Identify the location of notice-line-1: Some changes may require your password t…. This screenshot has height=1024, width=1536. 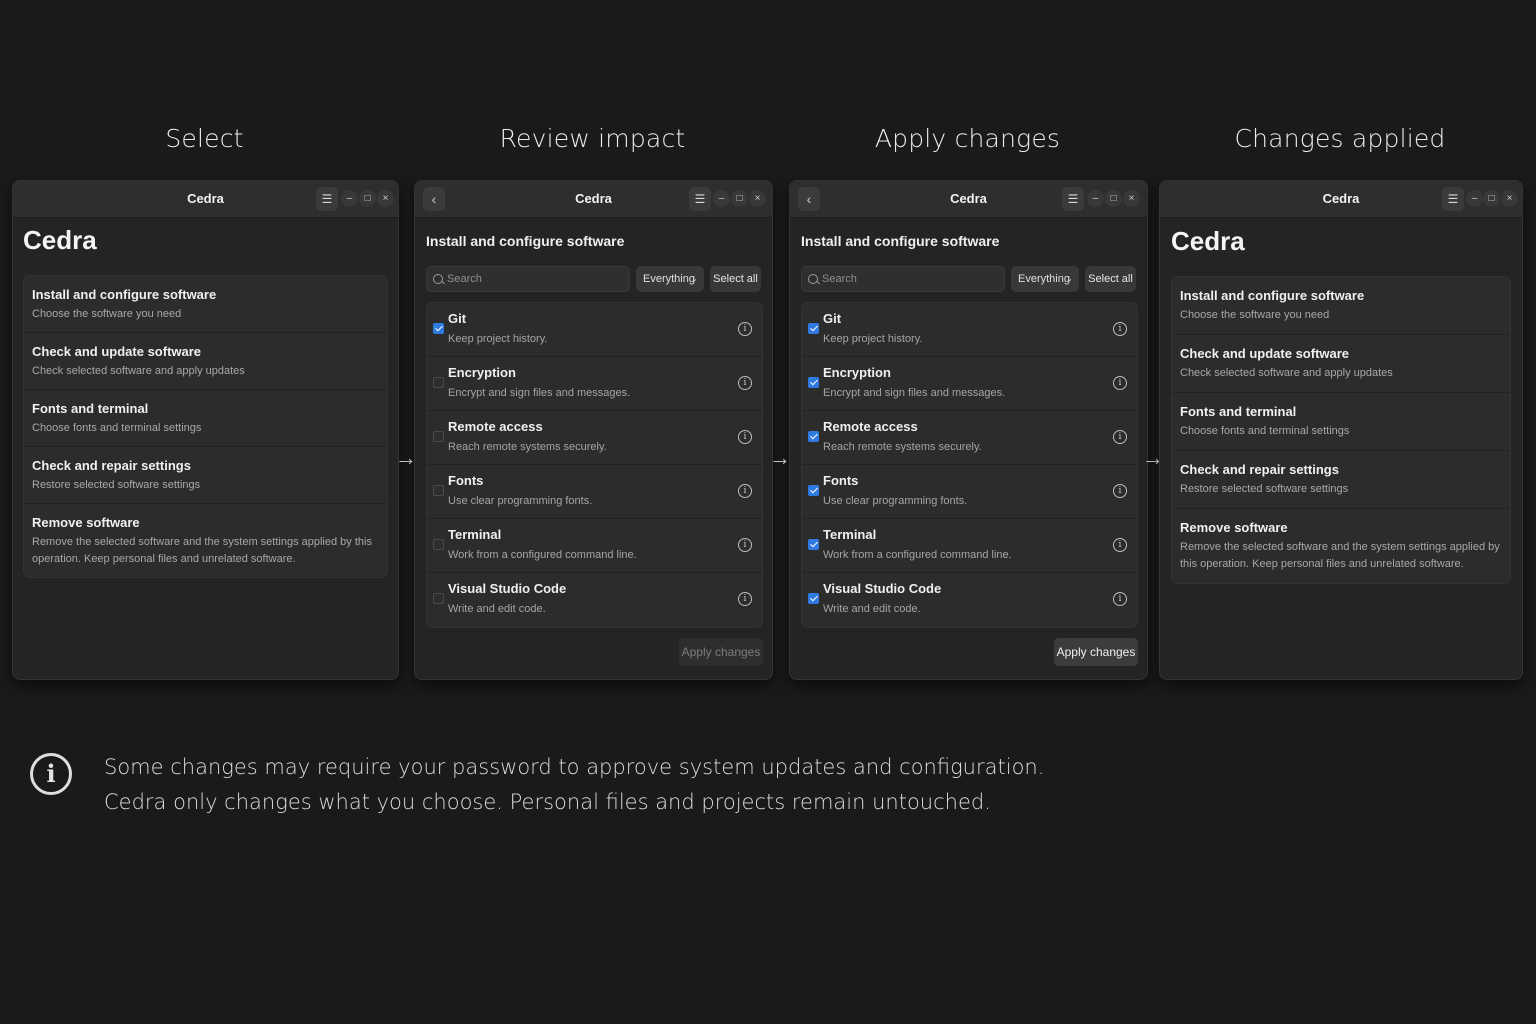
(574, 767).